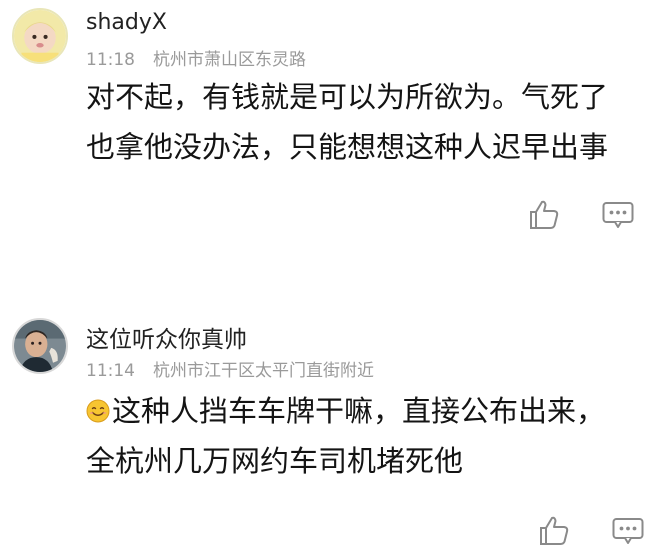  I want to click on baby-photo-avatar, so click(40, 36).